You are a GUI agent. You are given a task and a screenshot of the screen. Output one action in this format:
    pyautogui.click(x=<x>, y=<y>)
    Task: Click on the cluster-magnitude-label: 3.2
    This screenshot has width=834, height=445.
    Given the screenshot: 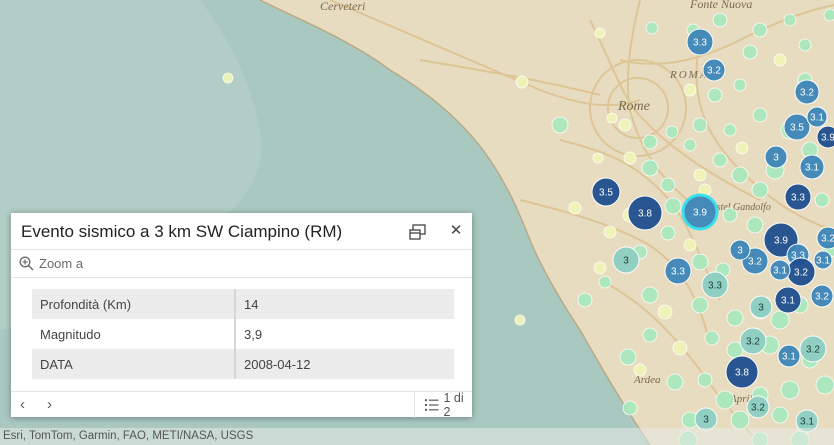 What is the action you would take?
    pyautogui.click(x=822, y=297)
    